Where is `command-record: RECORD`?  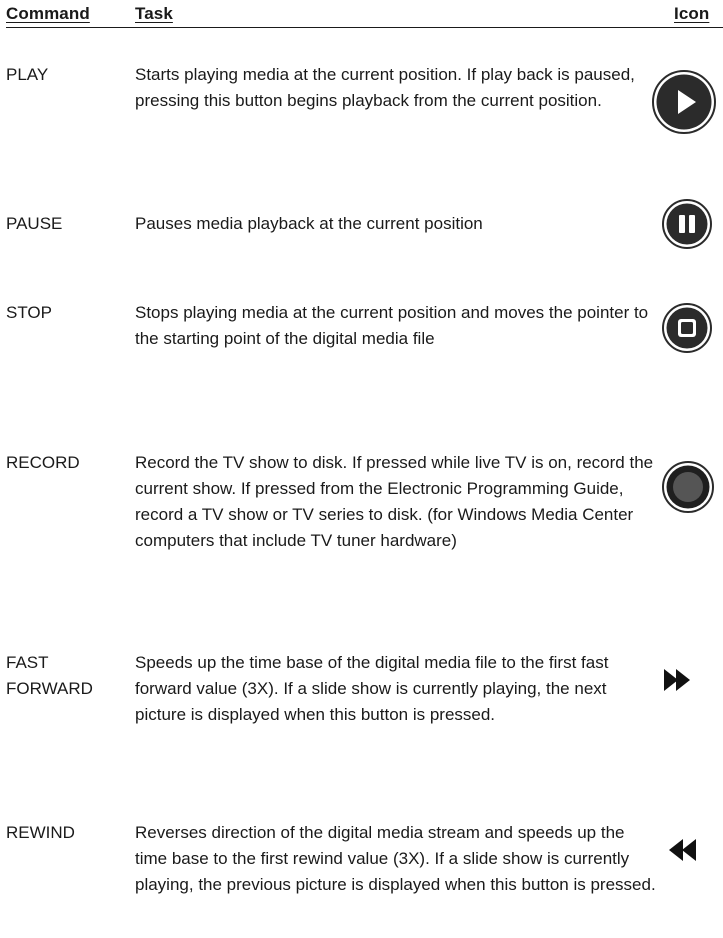
command-record: RECORD is located at coordinates (68, 463).